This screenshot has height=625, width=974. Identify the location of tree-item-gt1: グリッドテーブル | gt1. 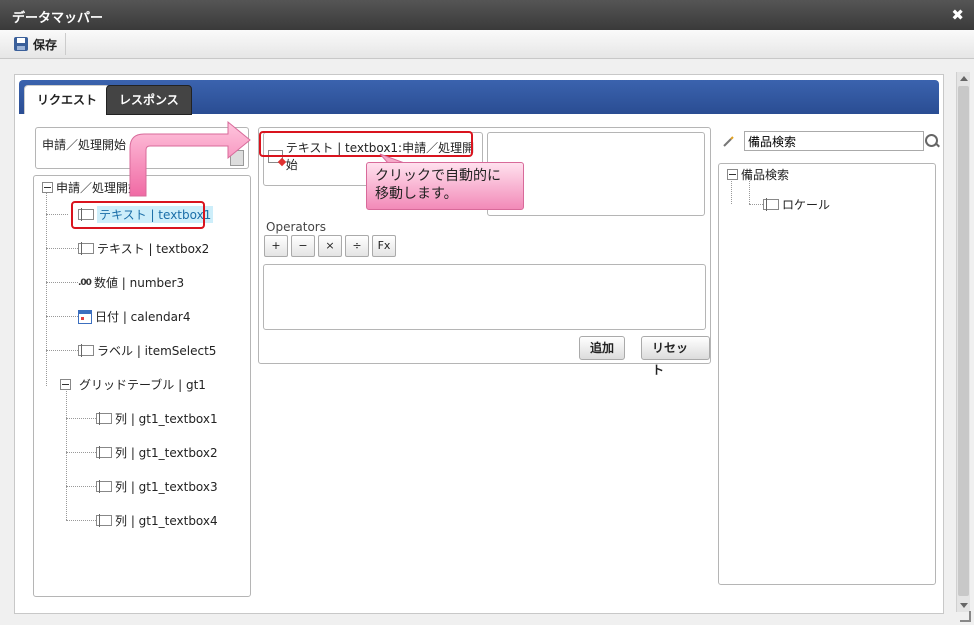
(133, 384).